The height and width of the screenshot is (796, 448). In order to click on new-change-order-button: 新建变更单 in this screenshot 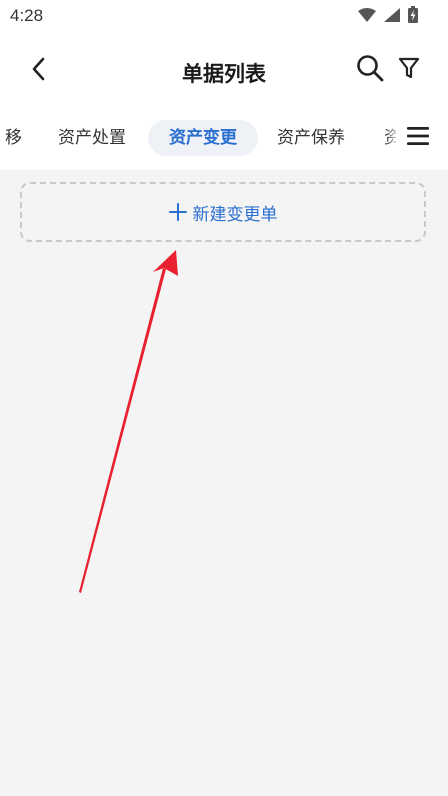, I will do `click(223, 212)`.